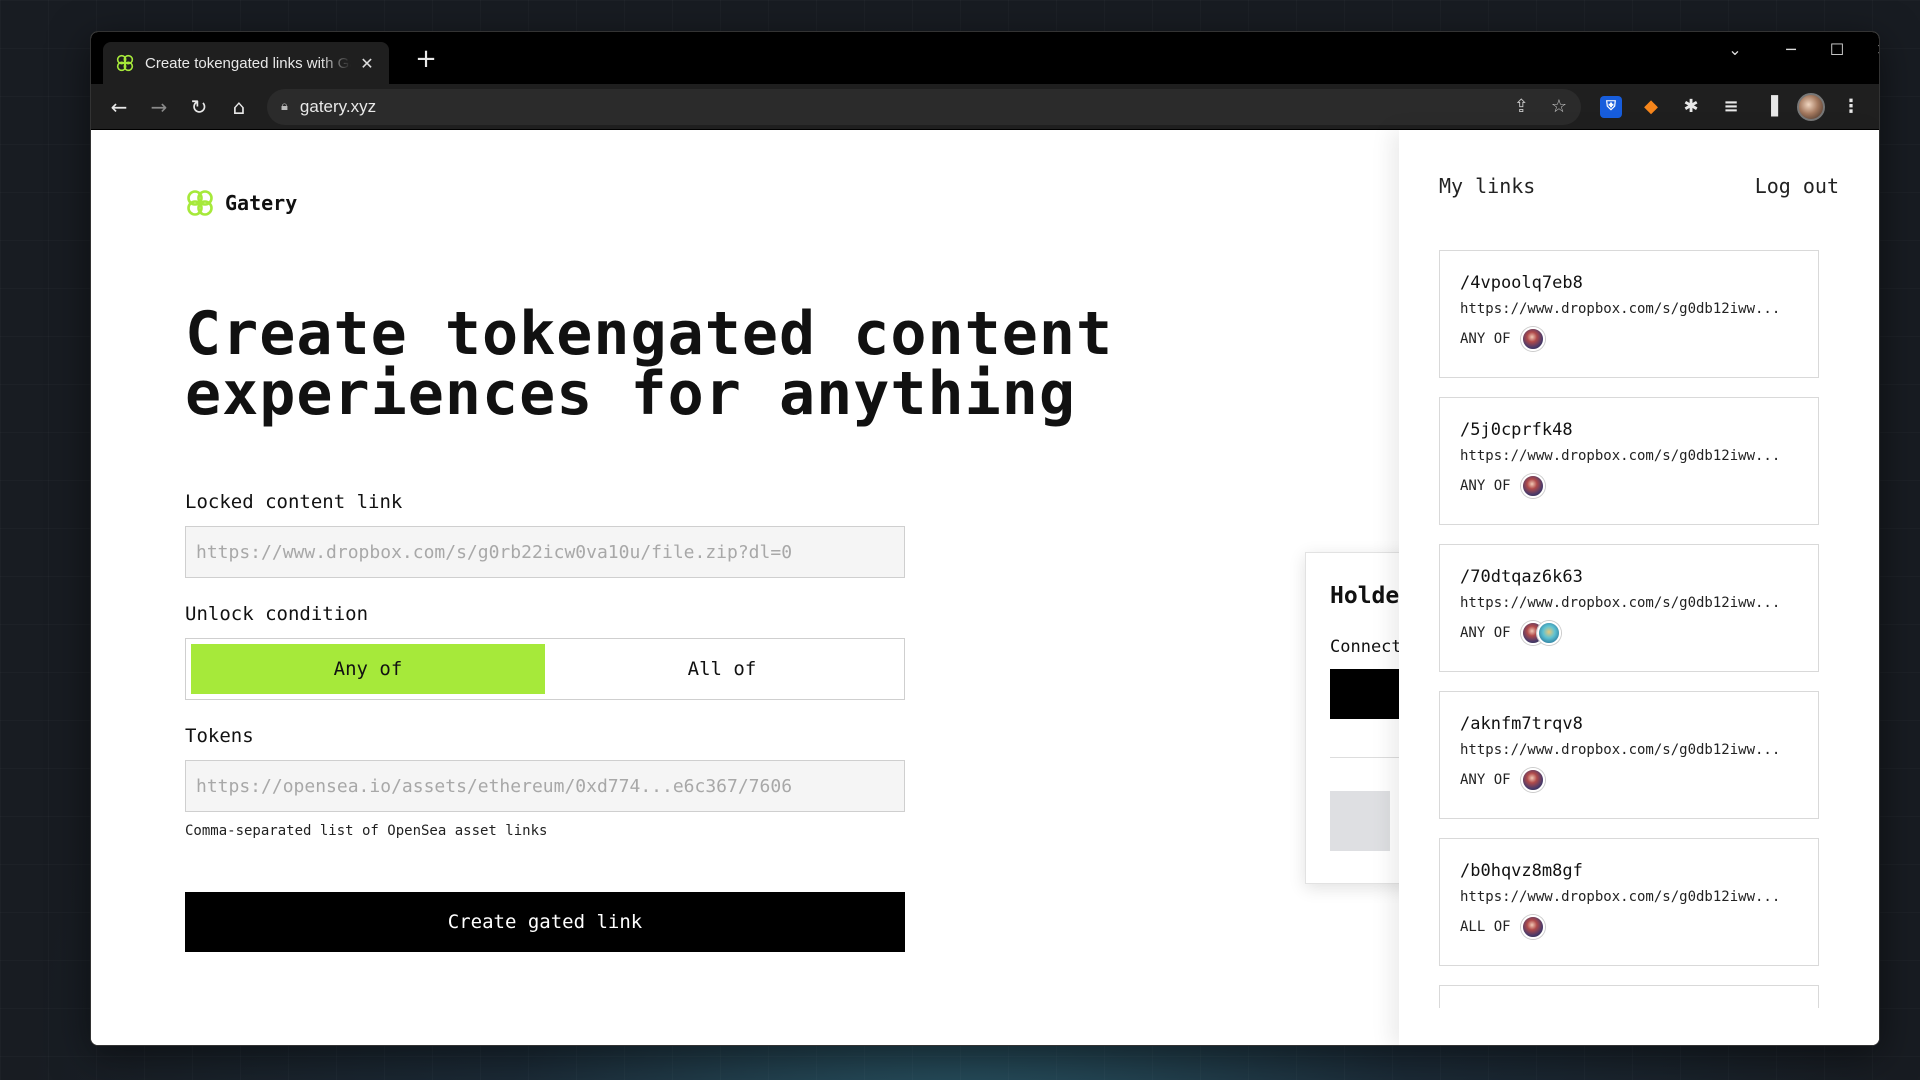 The height and width of the screenshot is (1080, 1920). I want to click on address-bar: 🔒︎ gatery.xyz ⇪ ☆, so click(924, 106).